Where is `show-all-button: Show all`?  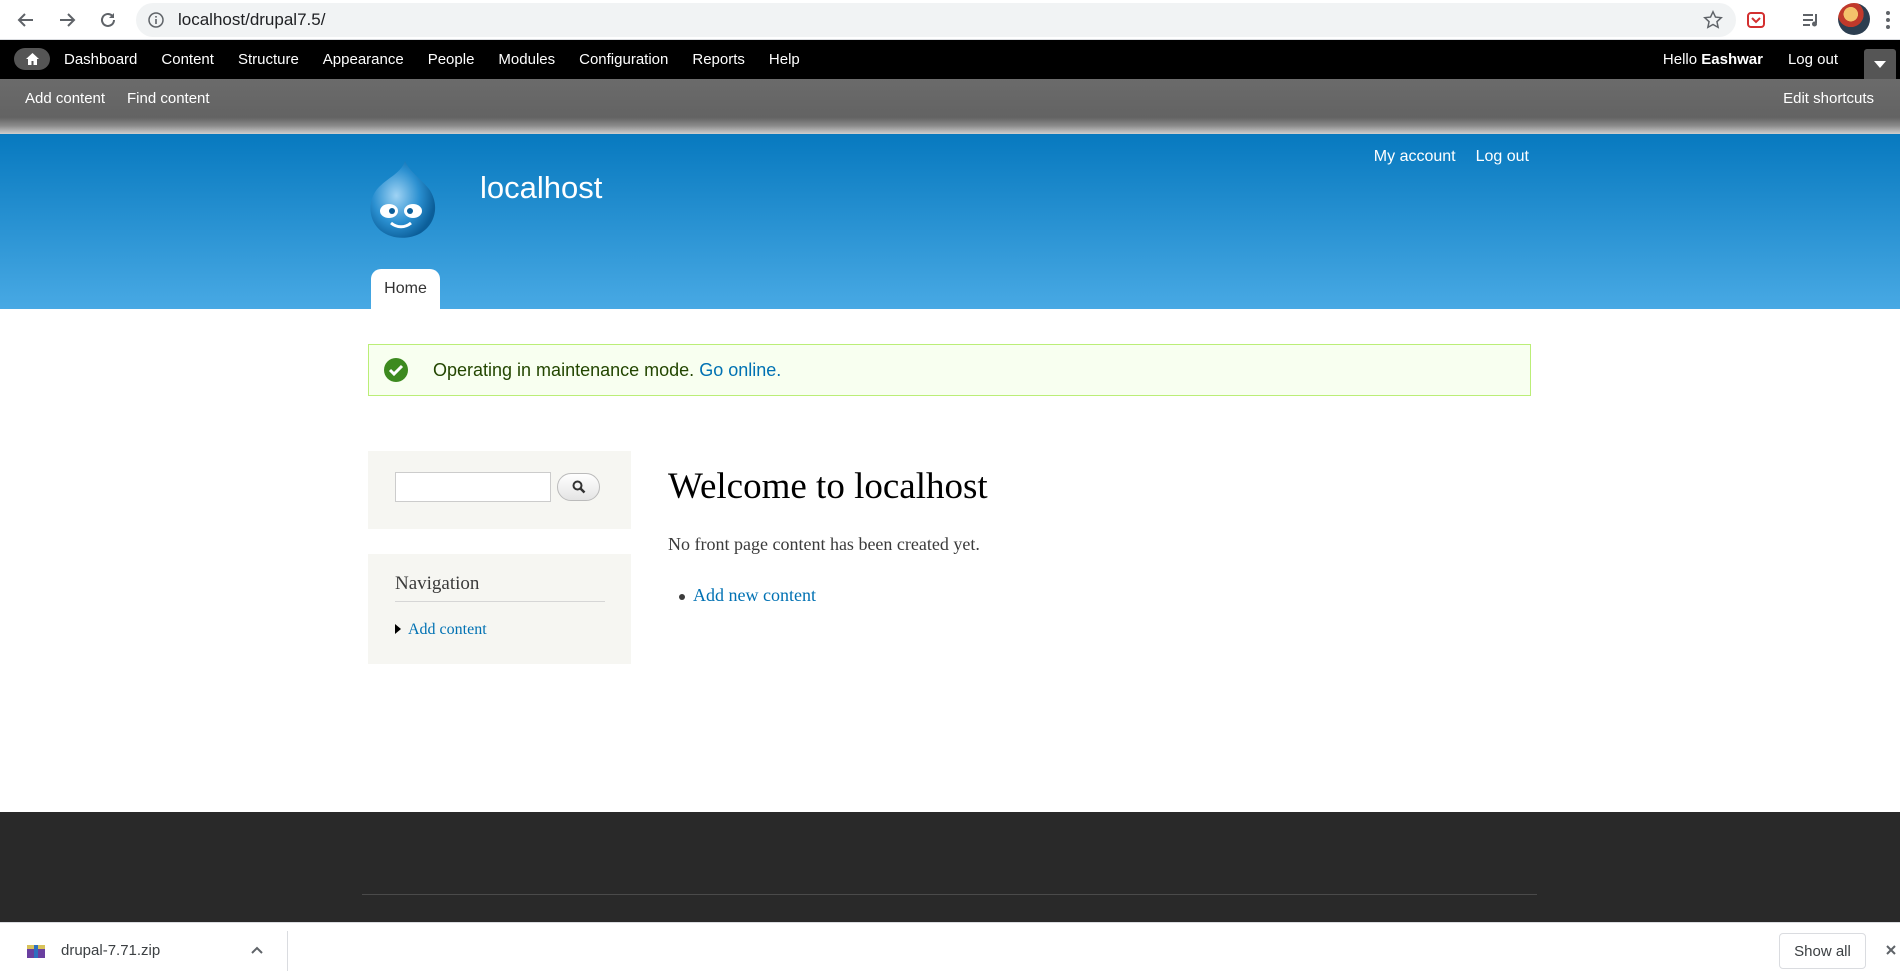 show-all-button: Show all is located at coordinates (1822, 951).